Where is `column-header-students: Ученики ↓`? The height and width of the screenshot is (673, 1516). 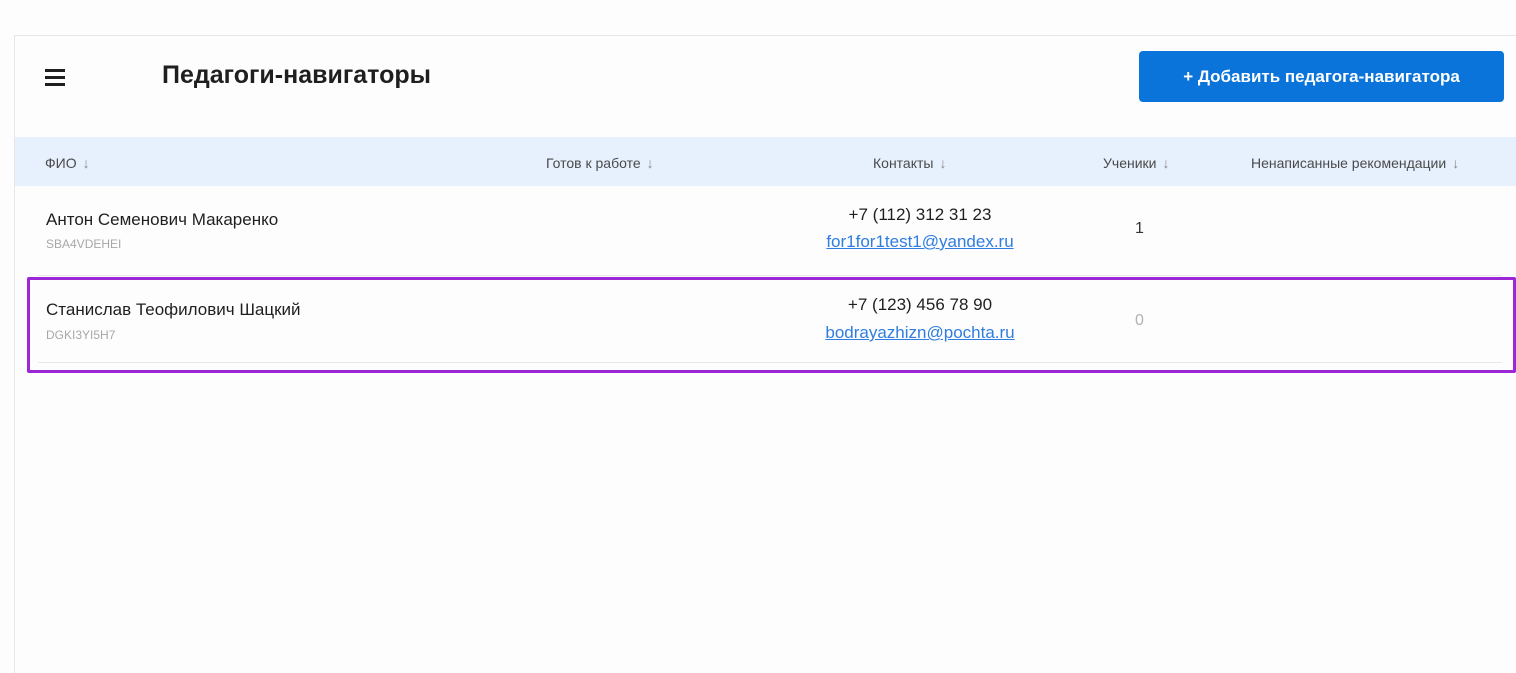
column-header-students: Ученики ↓ is located at coordinates (1136, 163).